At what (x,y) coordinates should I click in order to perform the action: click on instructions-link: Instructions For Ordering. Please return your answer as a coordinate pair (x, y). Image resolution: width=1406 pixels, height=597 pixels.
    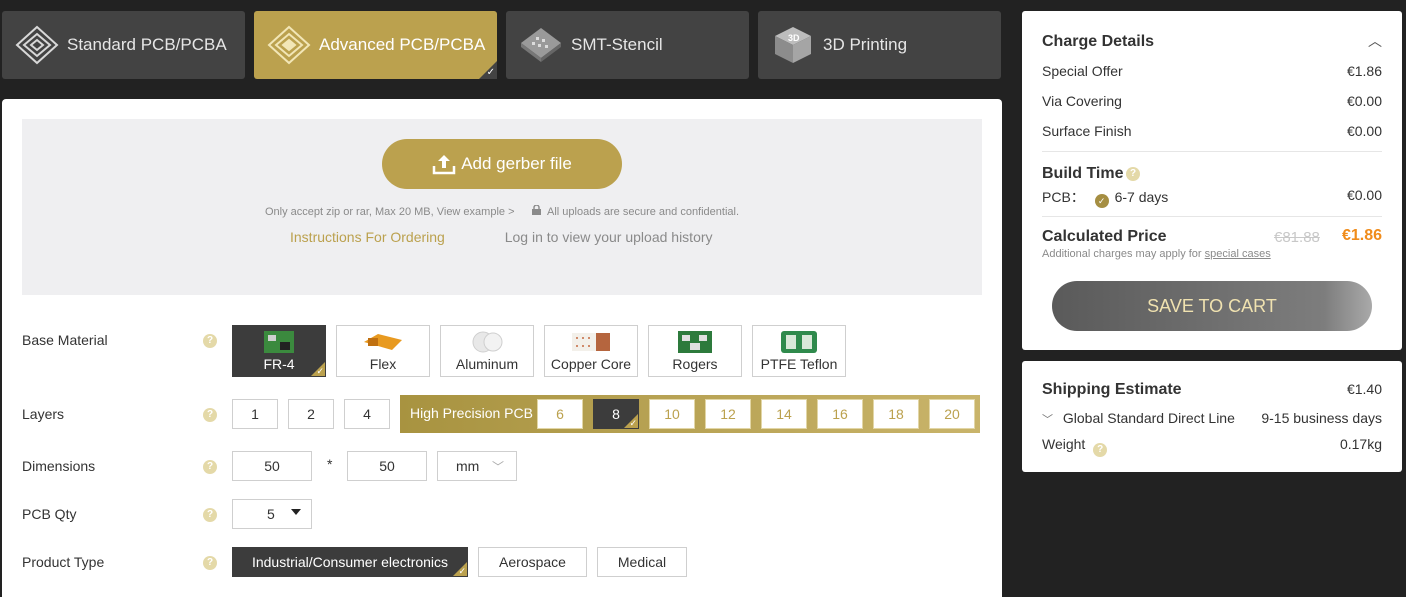
    Looking at the image, I should click on (367, 237).